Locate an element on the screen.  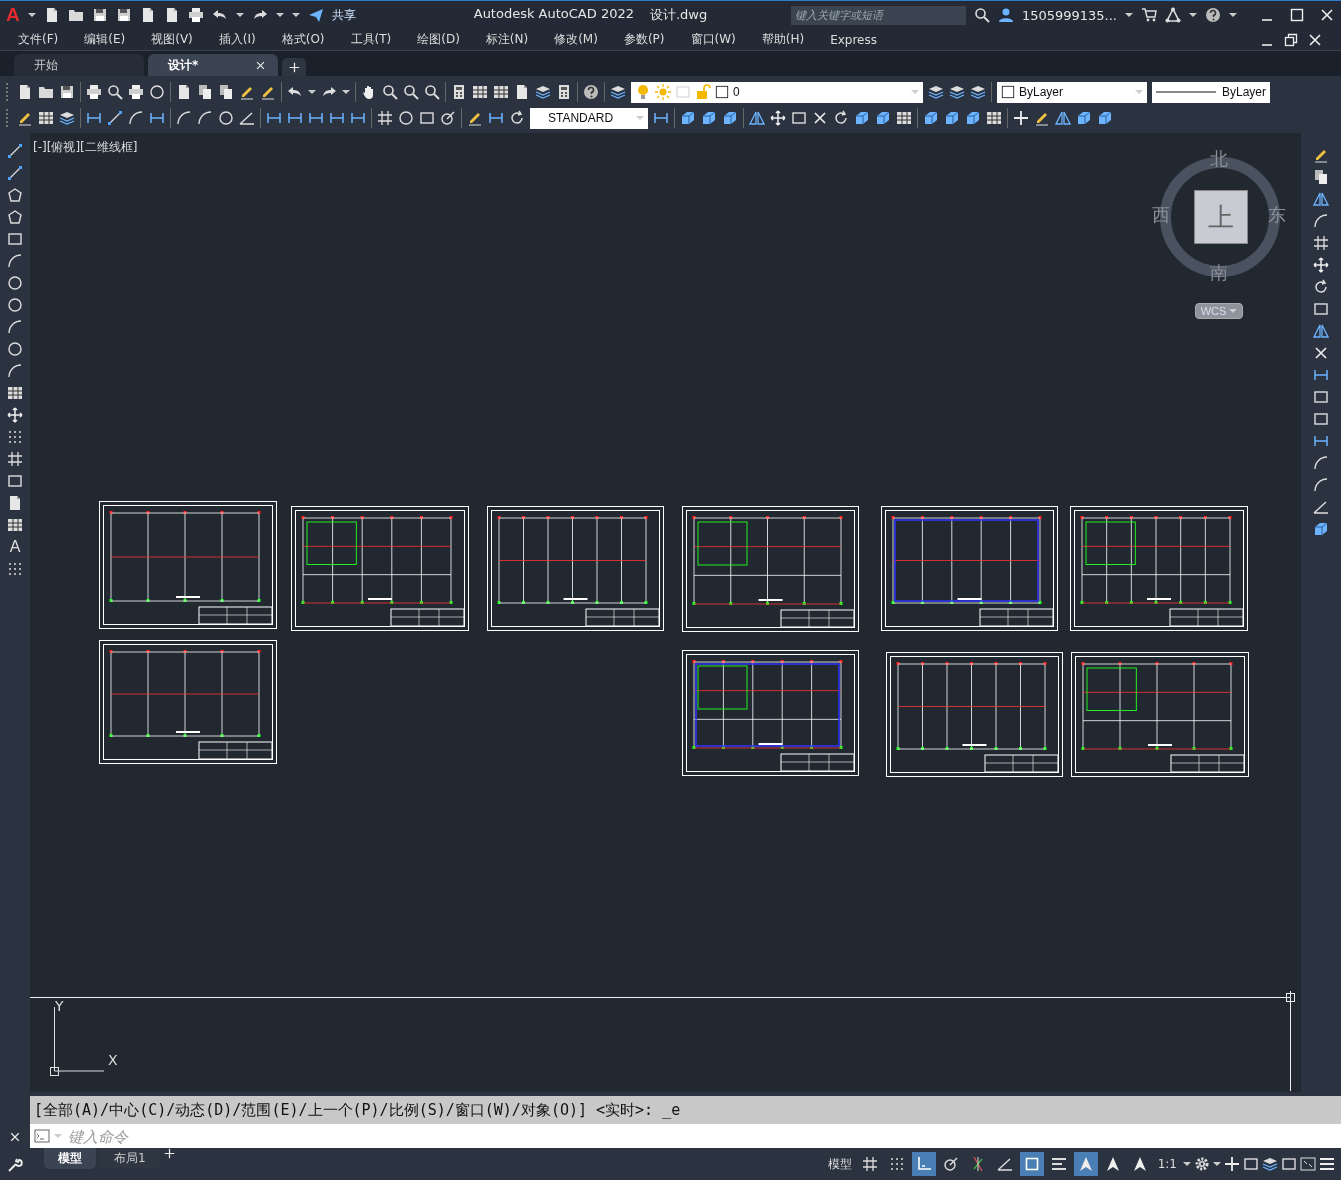
help-icon is located at coordinates (1213, 15).